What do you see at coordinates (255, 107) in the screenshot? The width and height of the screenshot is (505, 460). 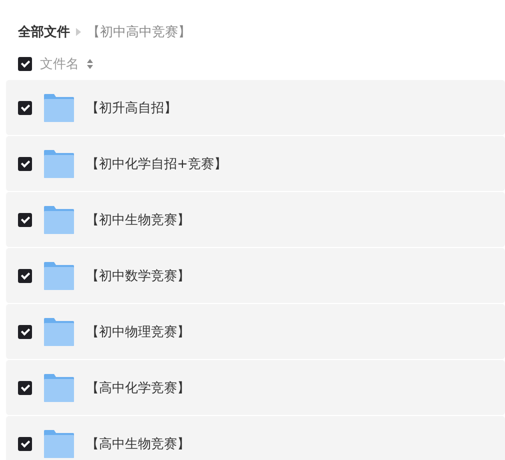 I see `file-row: 【初升高自招】` at bounding box center [255, 107].